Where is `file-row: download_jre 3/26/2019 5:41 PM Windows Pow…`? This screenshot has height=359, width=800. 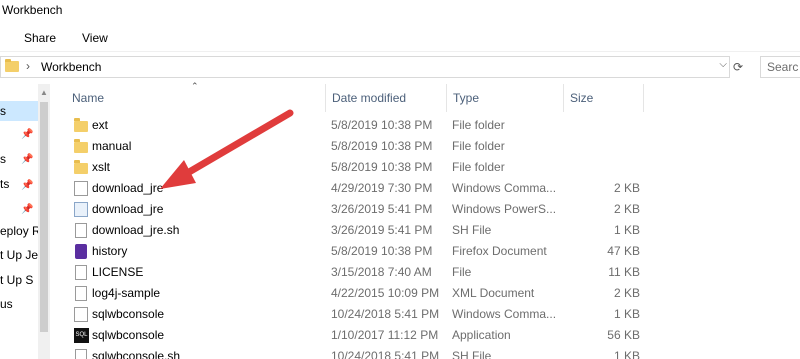 file-row: download_jre 3/26/2019 5:41 PM Windows Pow… is located at coordinates (359, 209).